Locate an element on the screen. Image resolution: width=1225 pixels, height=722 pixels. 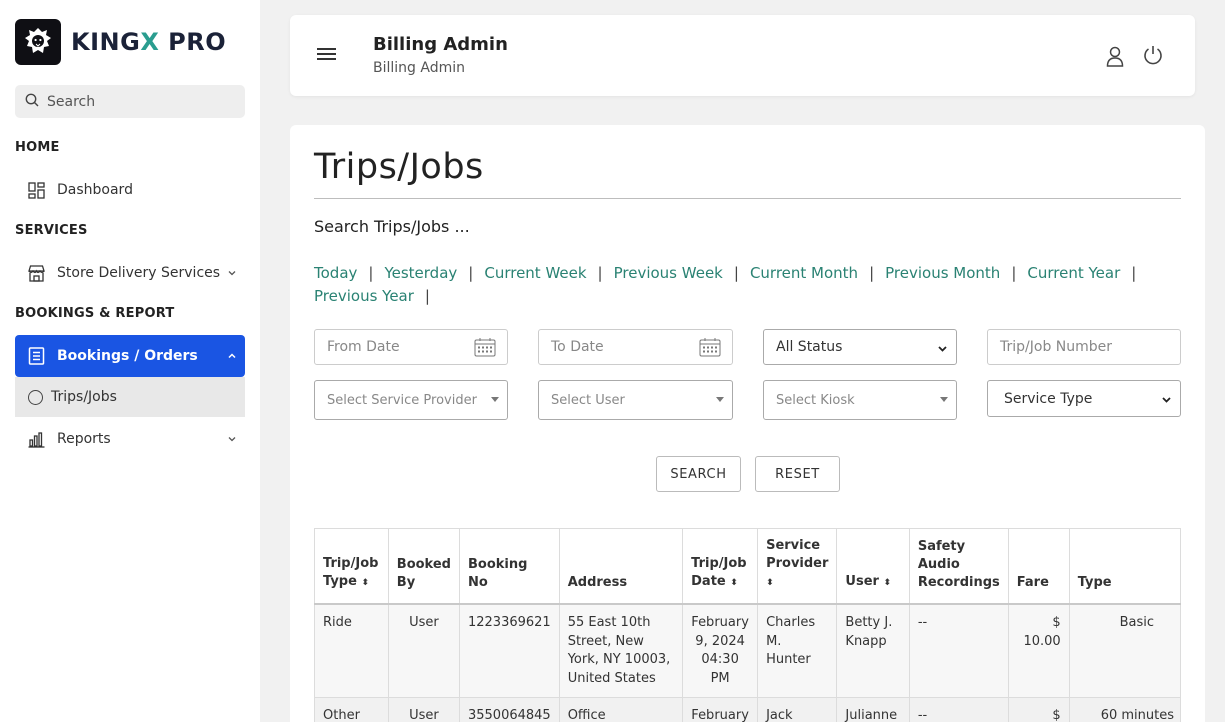
section-home: HOME is located at coordinates (37, 147).